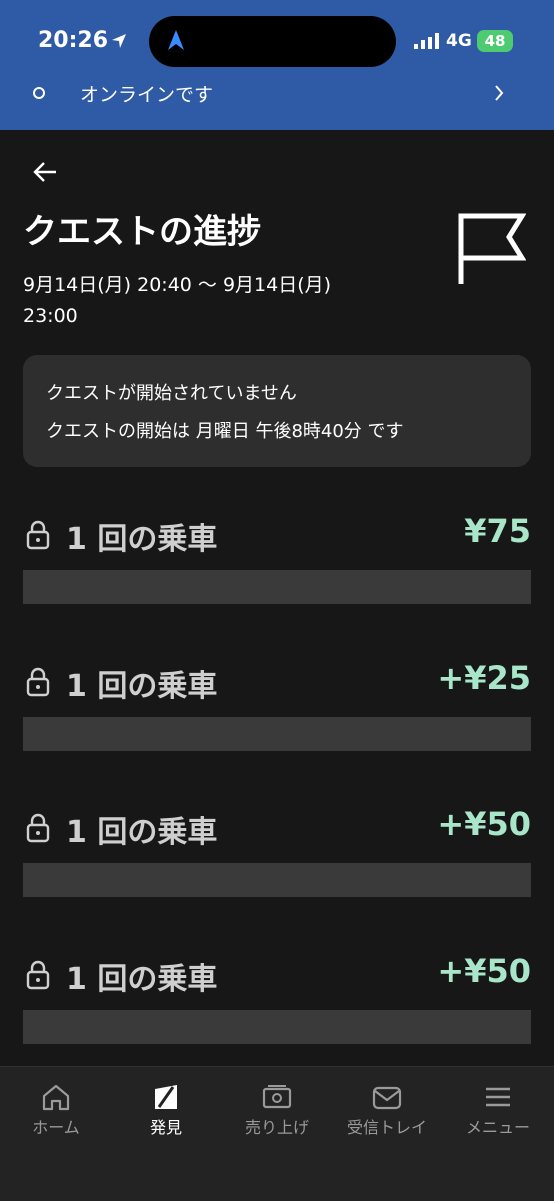 This screenshot has width=554, height=1201. What do you see at coordinates (142, 232) in the screenshot?
I see `page-title: クエストの進捗` at bounding box center [142, 232].